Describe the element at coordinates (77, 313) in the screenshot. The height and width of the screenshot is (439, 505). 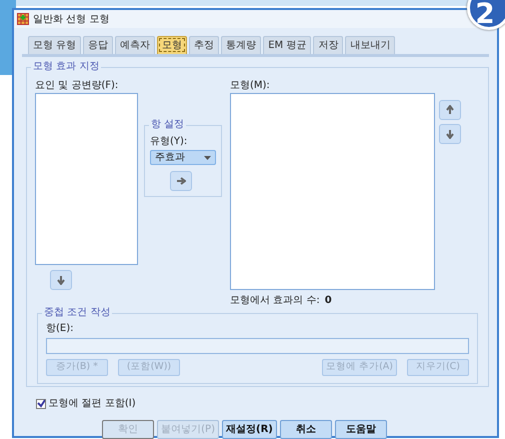
I see `group-title: 중첩 조건 작성` at that location.